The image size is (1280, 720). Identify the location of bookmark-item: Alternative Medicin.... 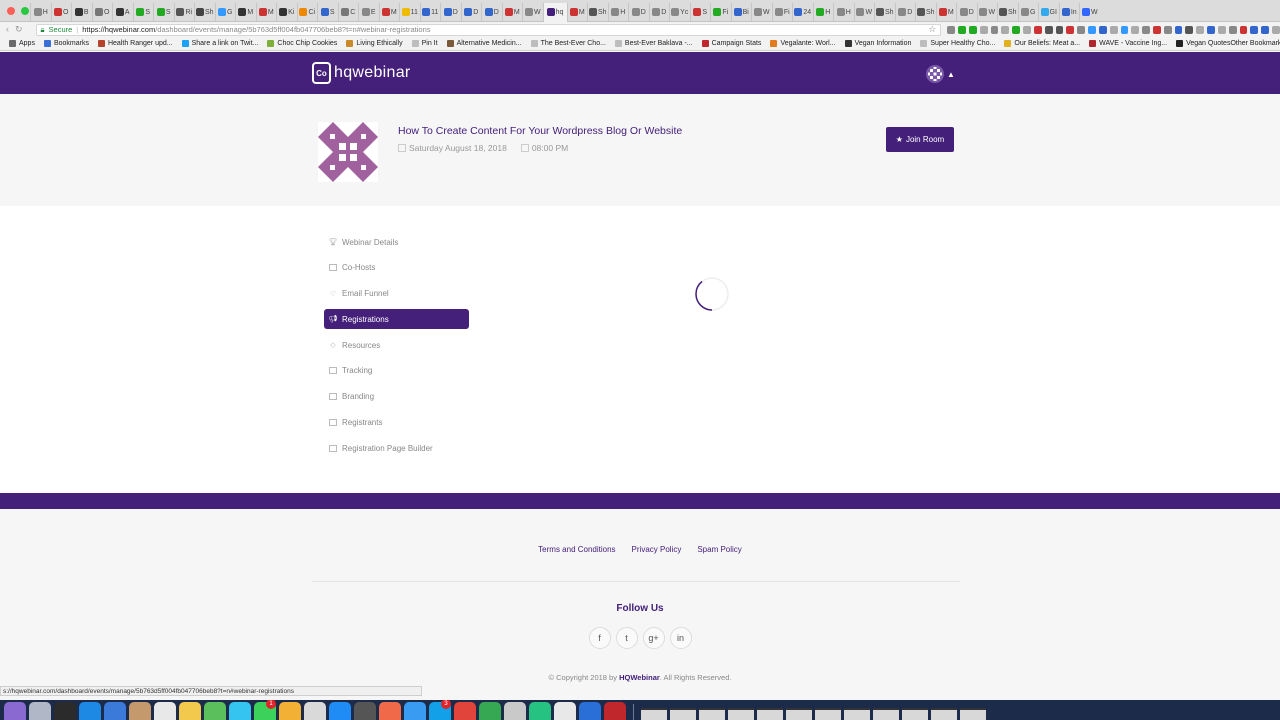
(484, 43).